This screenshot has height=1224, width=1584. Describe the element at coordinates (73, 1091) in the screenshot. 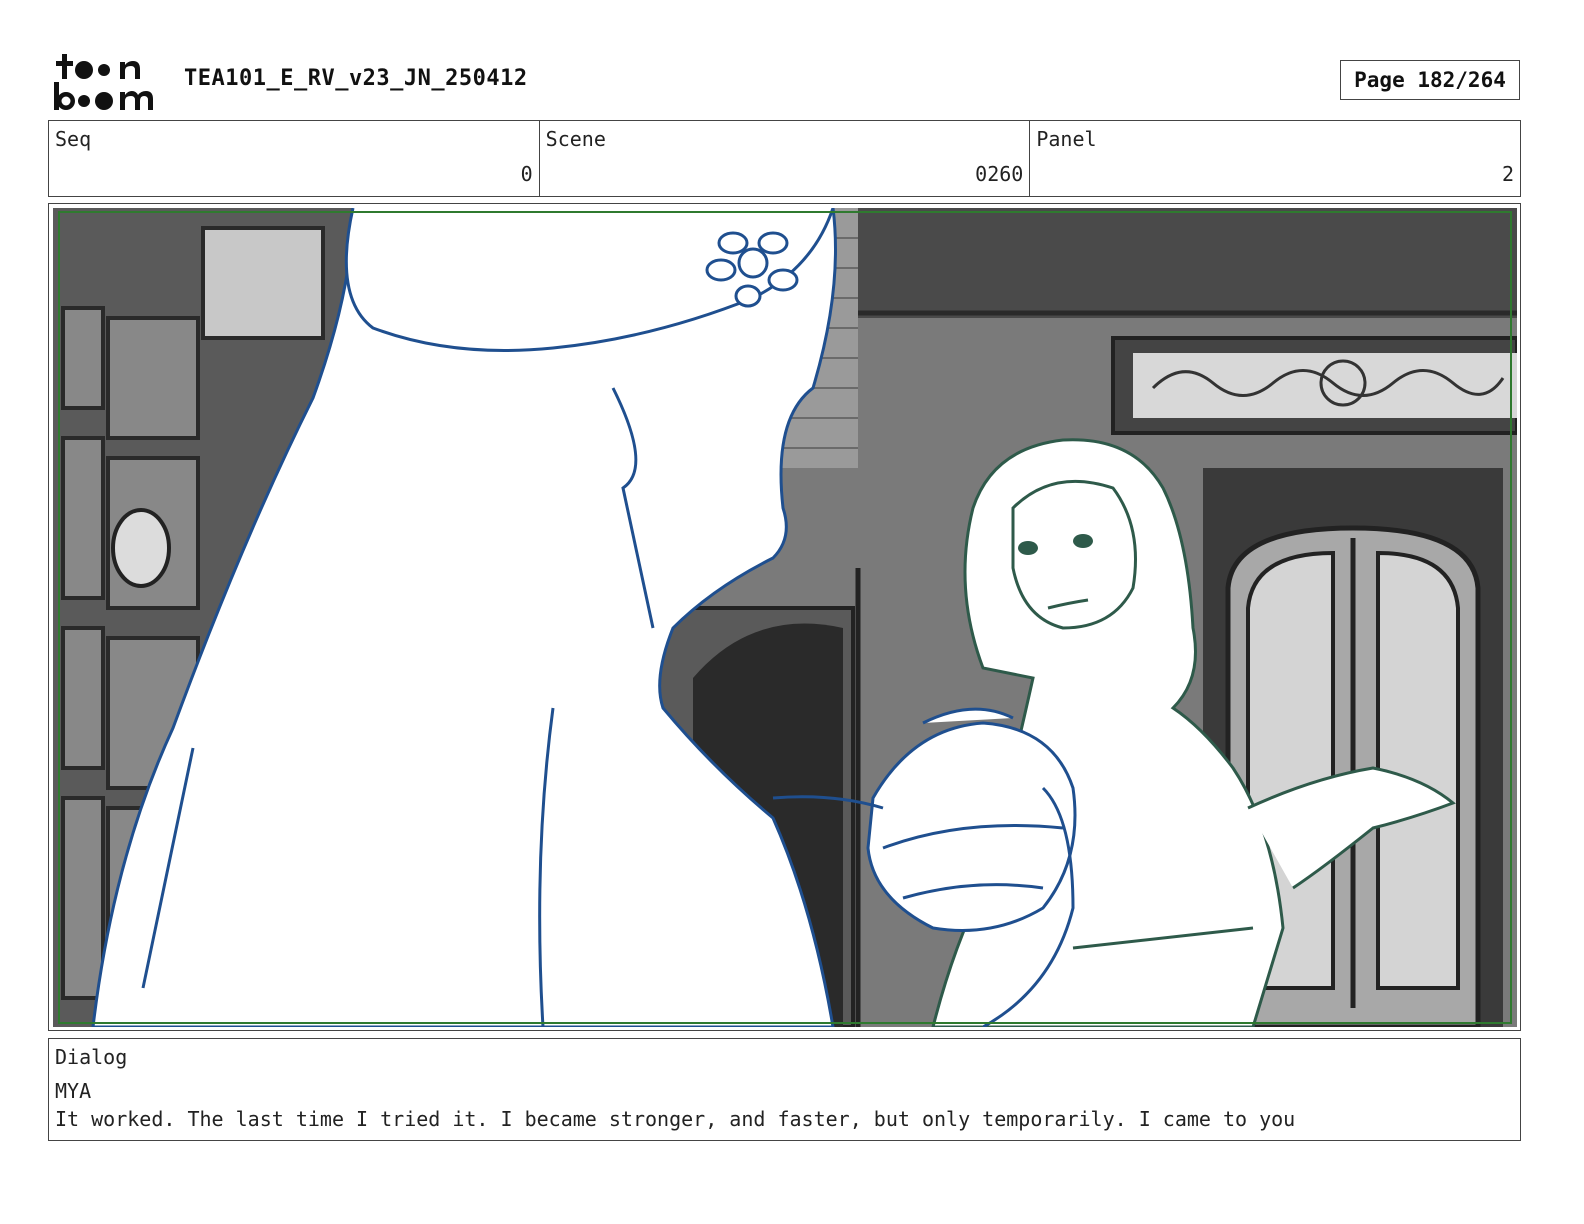

I see `dialog-speaker: MYA` at that location.